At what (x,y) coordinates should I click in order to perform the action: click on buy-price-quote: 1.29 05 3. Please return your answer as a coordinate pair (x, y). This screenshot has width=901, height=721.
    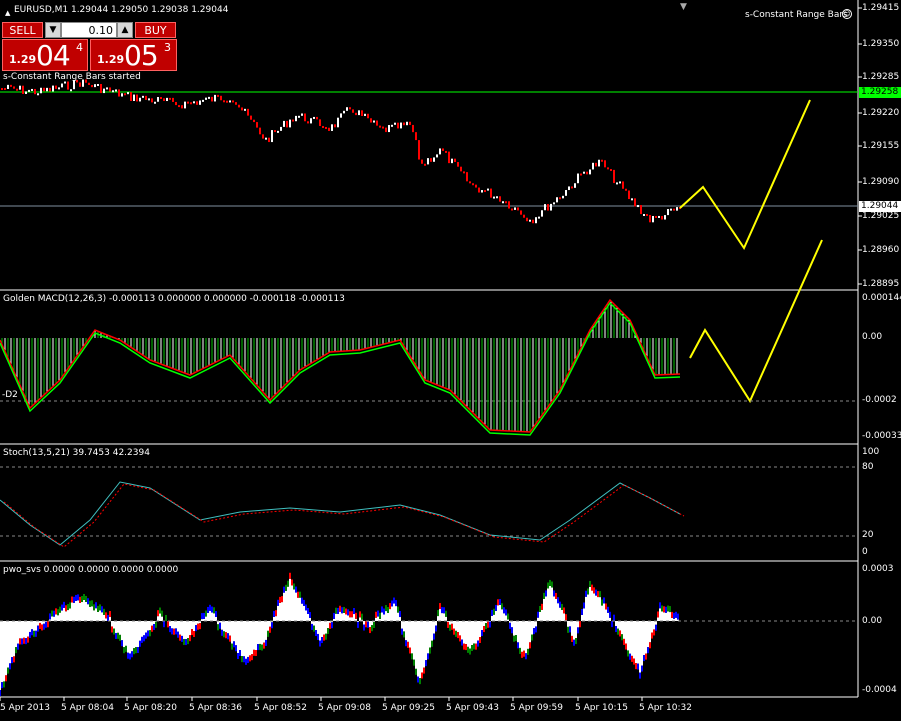
    Looking at the image, I should click on (133, 55).